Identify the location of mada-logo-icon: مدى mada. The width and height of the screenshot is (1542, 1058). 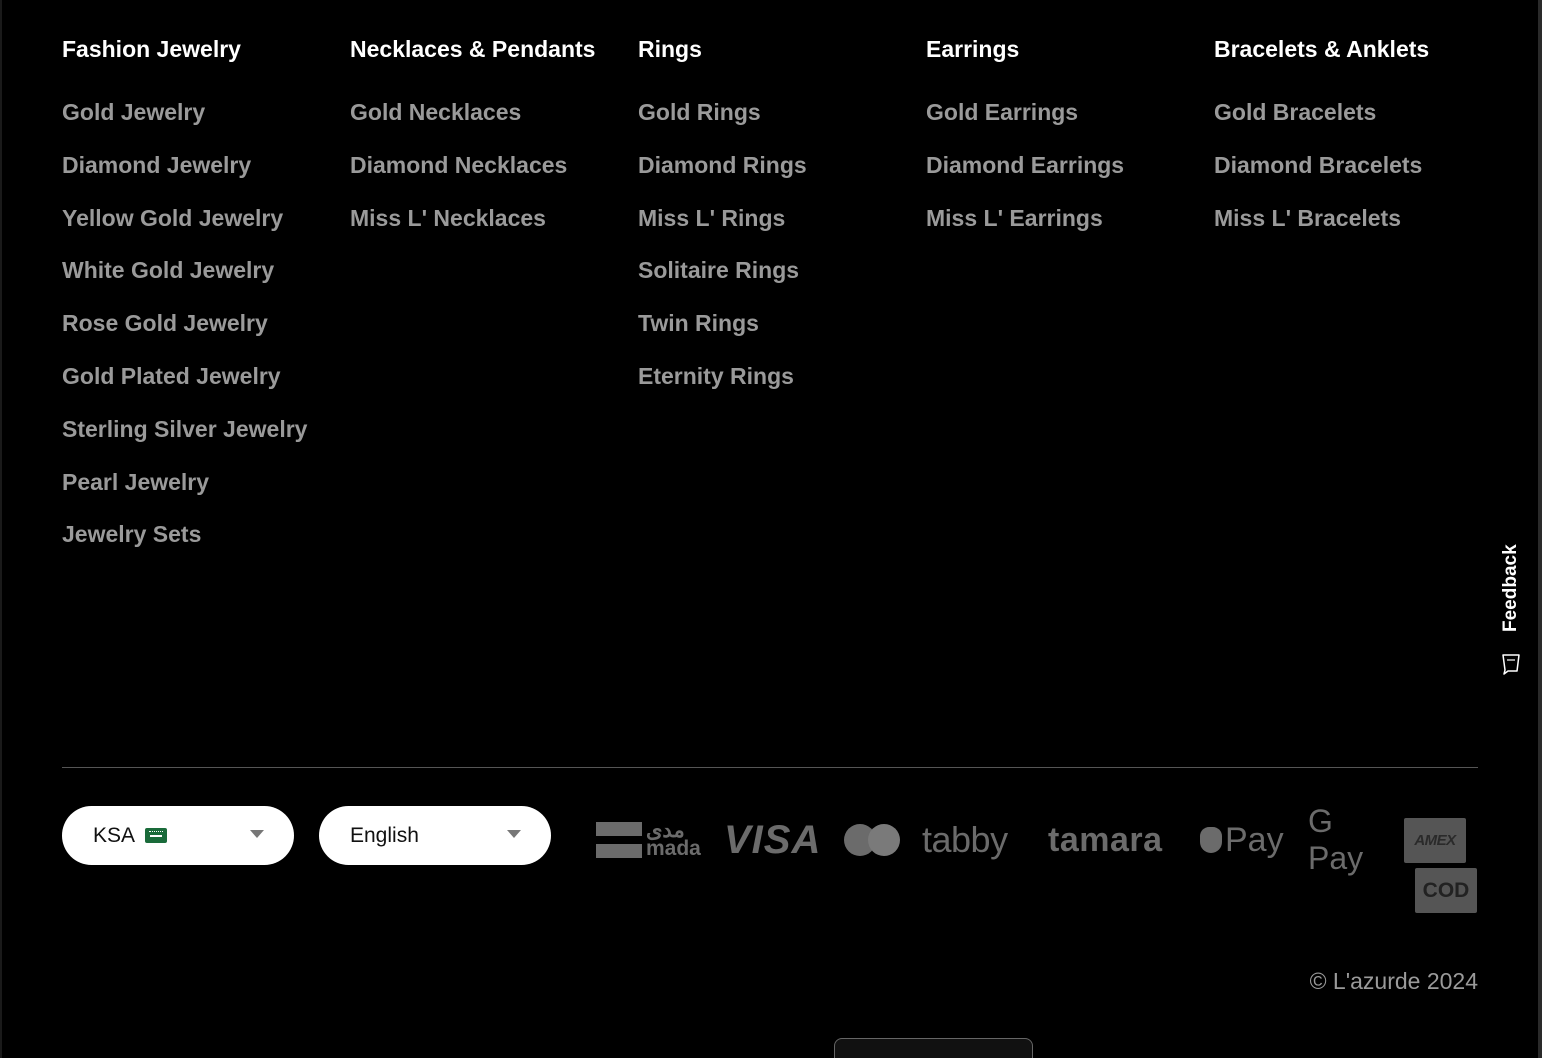
(651, 840).